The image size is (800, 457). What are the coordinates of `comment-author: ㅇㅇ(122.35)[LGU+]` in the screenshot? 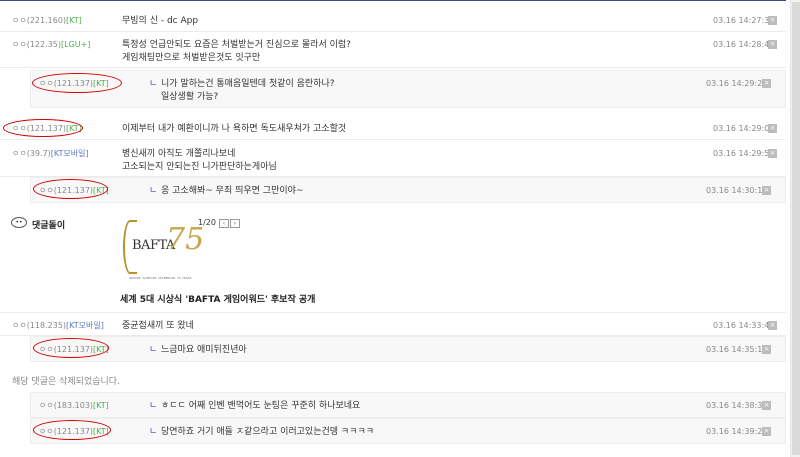 It's located at (51, 44).